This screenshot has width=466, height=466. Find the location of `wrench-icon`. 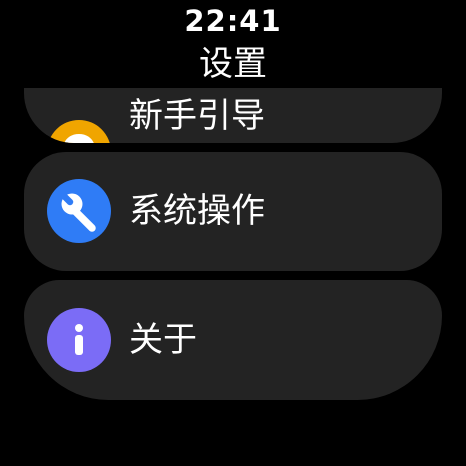

wrench-icon is located at coordinates (79, 211).